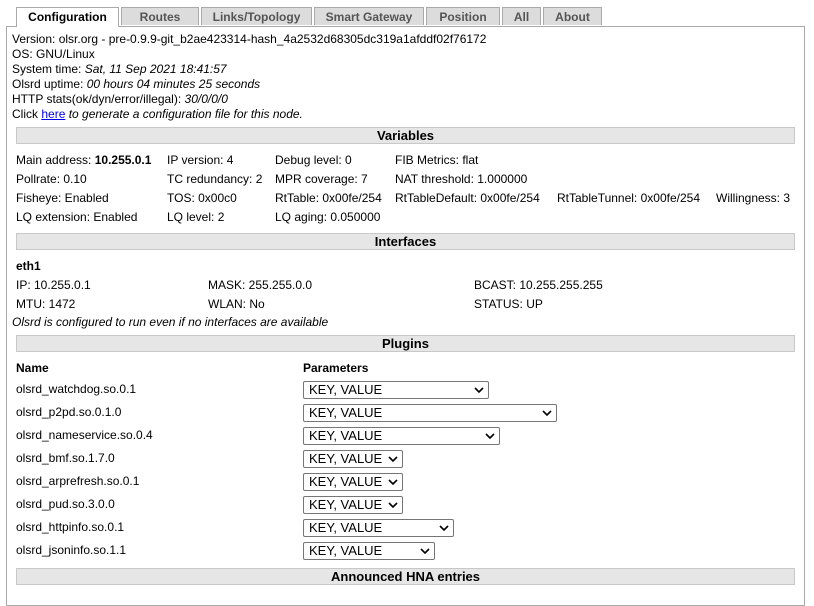 The width and height of the screenshot is (814, 606). What do you see at coordinates (25, 114) in the screenshot?
I see `click-text: Click` at bounding box center [25, 114].